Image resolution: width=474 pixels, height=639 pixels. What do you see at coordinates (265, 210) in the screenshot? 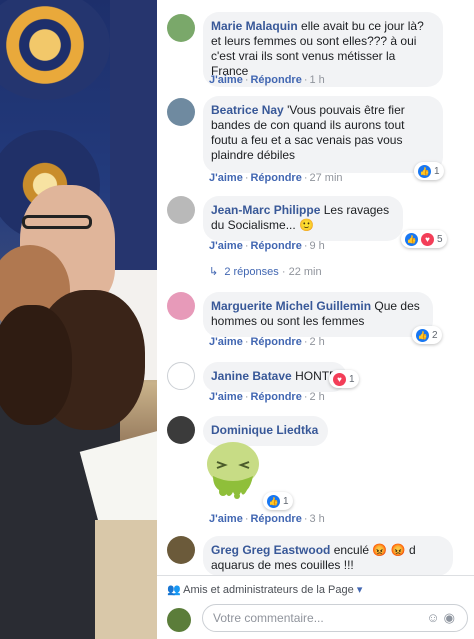
I see `comment-author: Jean-Marc Philippe` at bounding box center [265, 210].